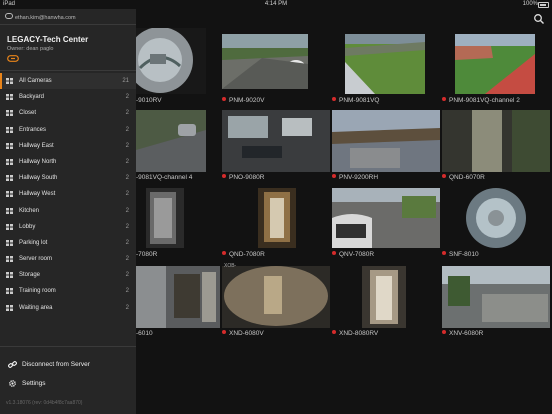 The width and height of the screenshot is (552, 414). I want to click on group-item-hallway-east: Hallway East 2, so click(68, 146).